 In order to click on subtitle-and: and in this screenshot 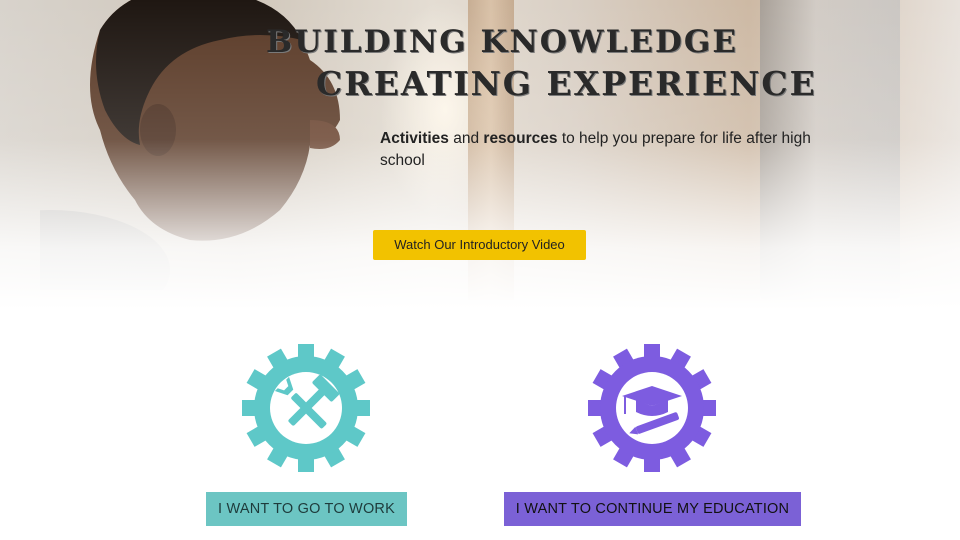, I will do `click(466, 138)`.